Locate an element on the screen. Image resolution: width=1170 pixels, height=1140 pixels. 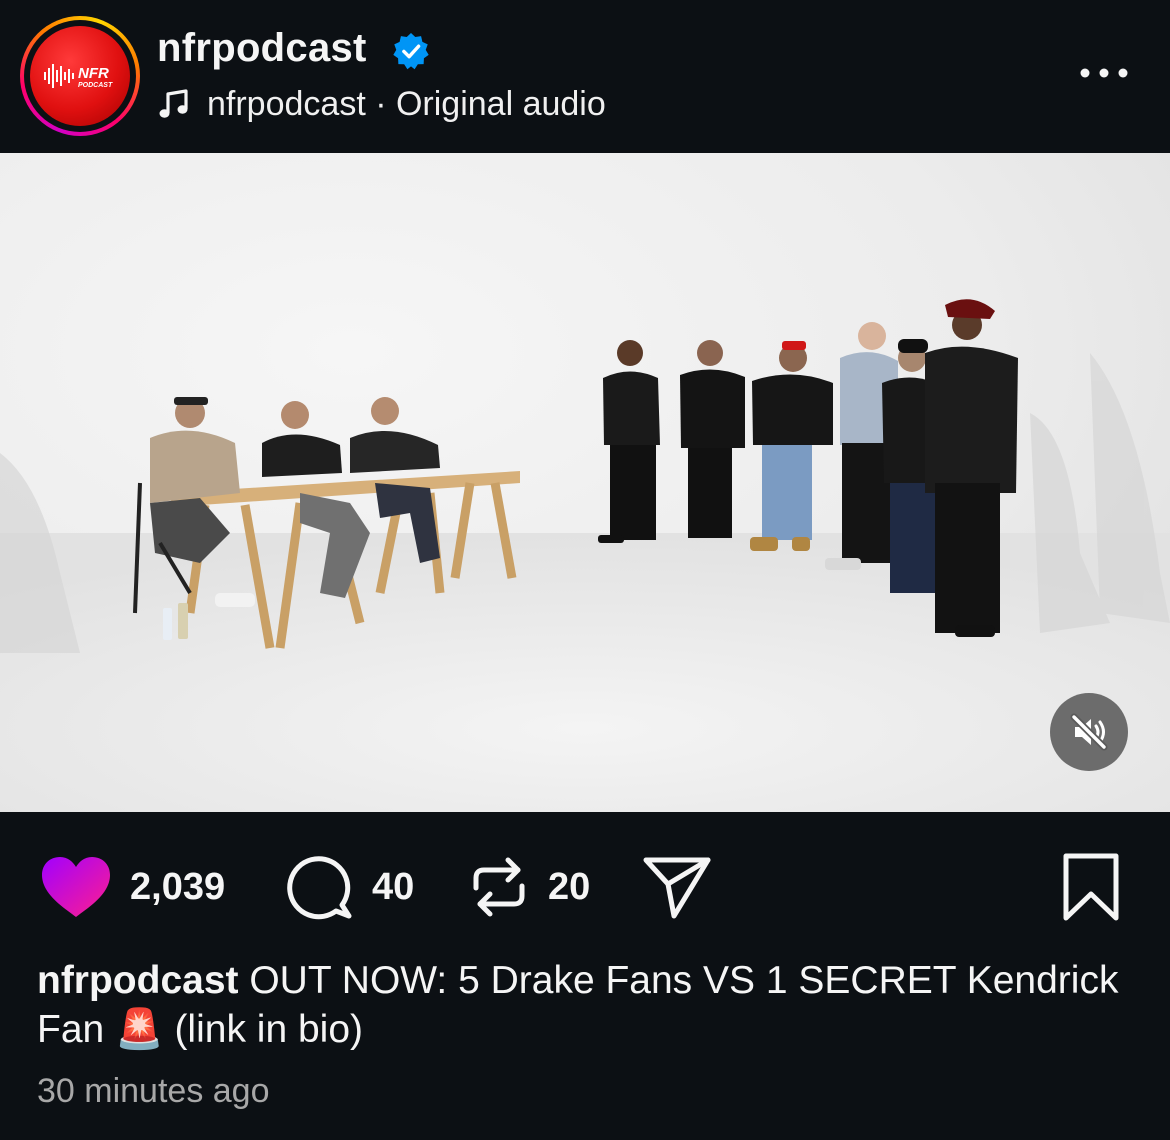
caption-link-note: (link in bio) is located at coordinates (263, 1029).